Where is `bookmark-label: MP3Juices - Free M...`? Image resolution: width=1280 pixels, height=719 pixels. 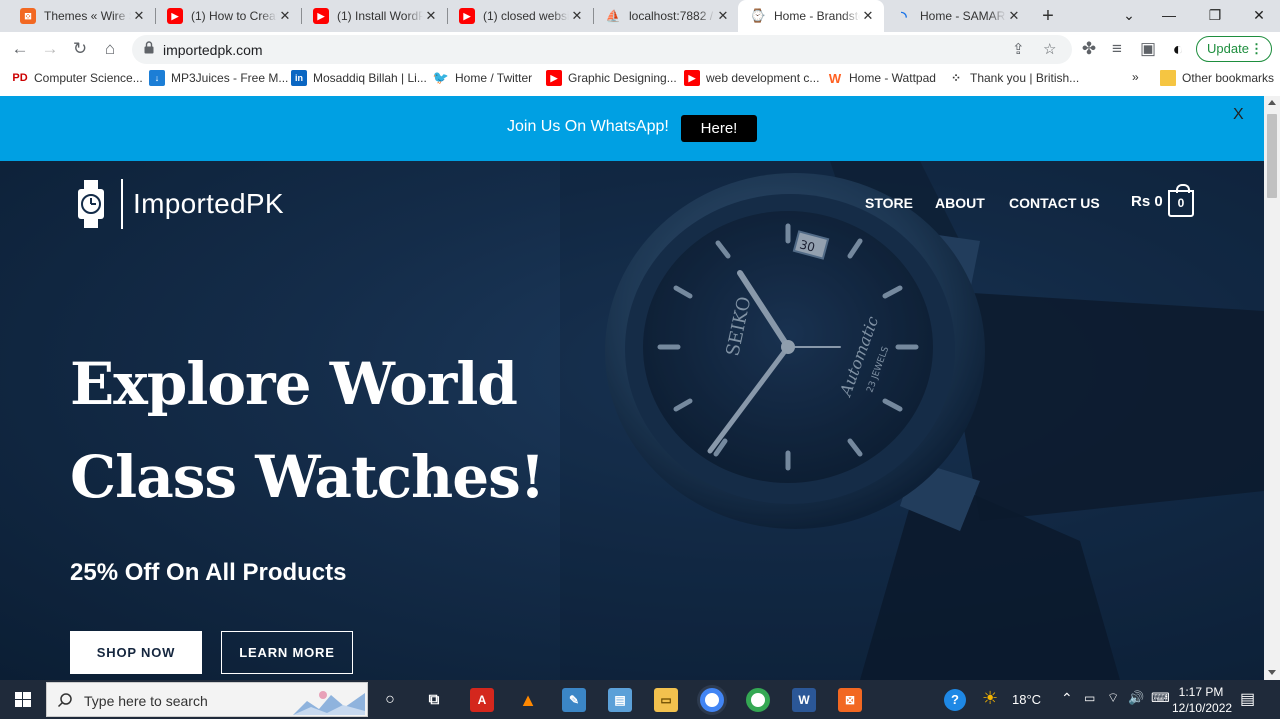 bookmark-label: MP3Juices - Free M... is located at coordinates (230, 78).